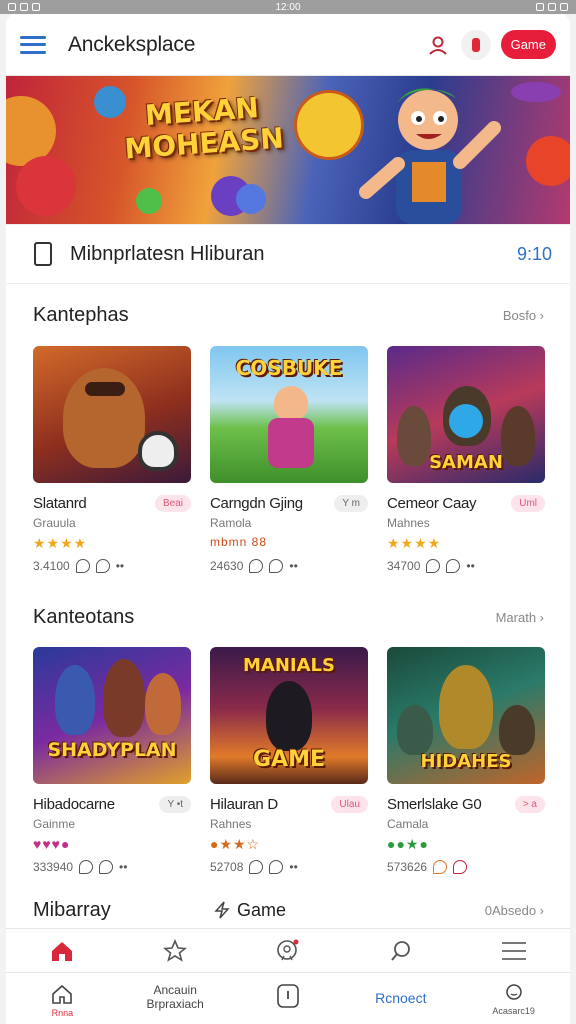 Image resolution: width=576 pixels, height=1024 pixels. I want to click on game-badge: > a, so click(529, 804).